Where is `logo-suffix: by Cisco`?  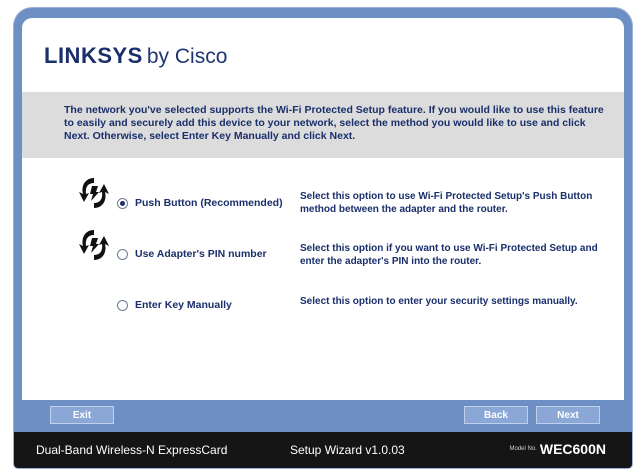
logo-suffix: by Cisco is located at coordinates (187, 56).